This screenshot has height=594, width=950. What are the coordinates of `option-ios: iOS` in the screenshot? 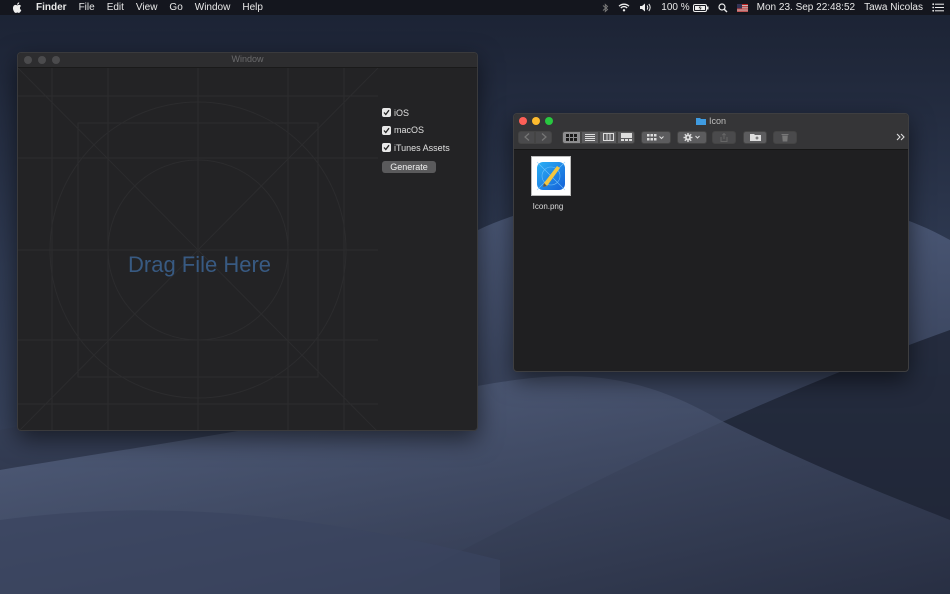 It's located at (416, 113).